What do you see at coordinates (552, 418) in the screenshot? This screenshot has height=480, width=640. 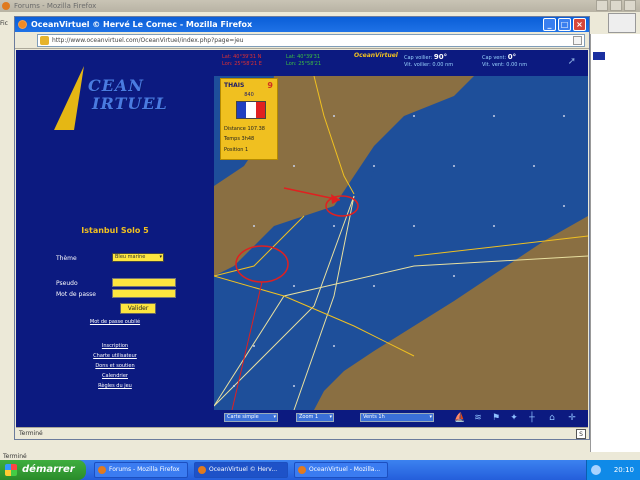 I see `home-icon: ⌂` at bounding box center [552, 418].